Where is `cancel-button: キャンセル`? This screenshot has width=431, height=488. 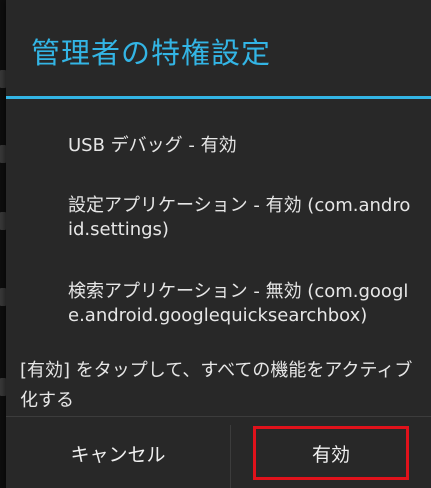
cancel-button: キャンセル is located at coordinates (118, 452).